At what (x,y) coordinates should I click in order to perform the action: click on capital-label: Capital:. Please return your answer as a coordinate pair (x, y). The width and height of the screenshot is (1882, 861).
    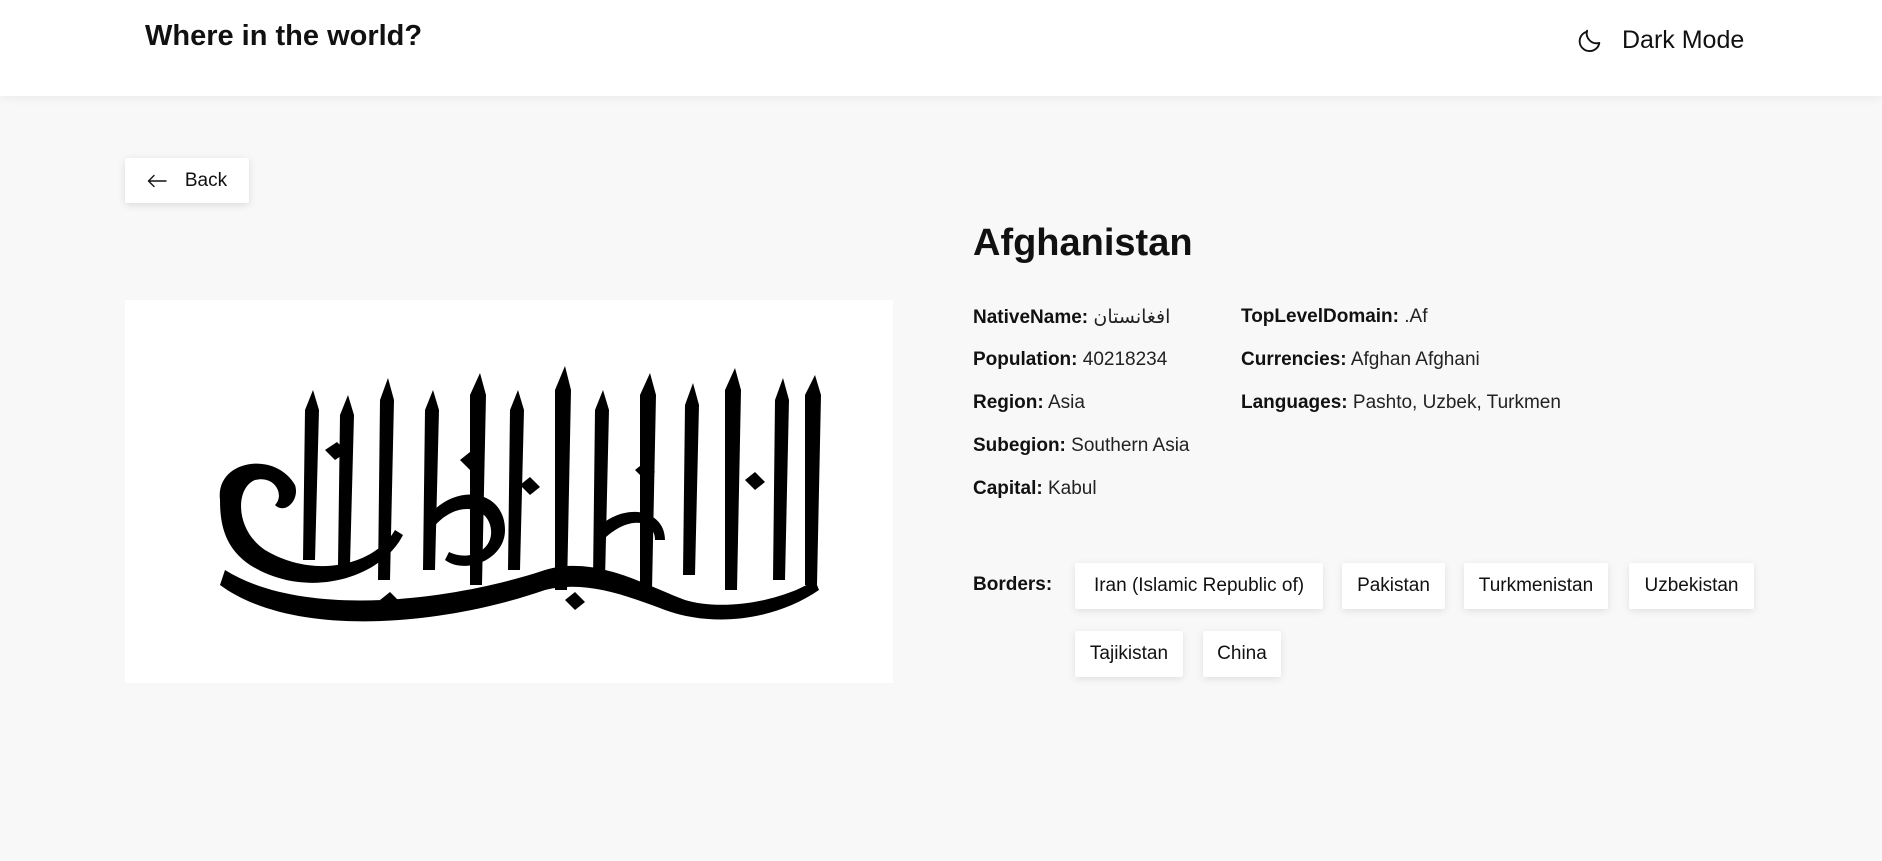
    Looking at the image, I should click on (1008, 488).